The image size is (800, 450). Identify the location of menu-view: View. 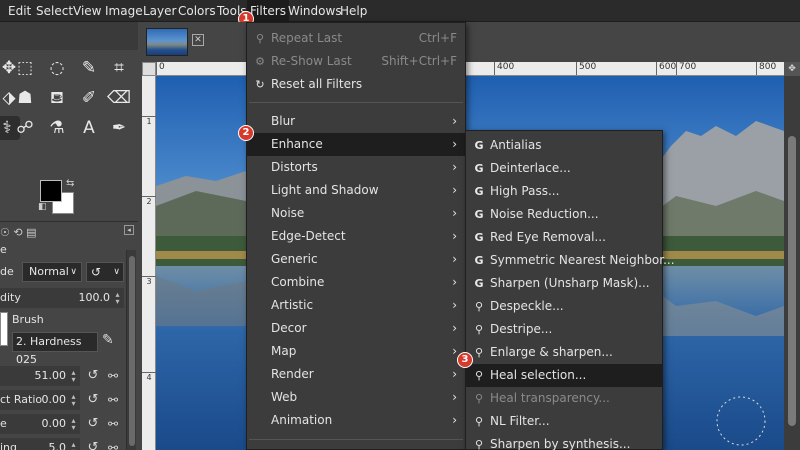
(87, 11).